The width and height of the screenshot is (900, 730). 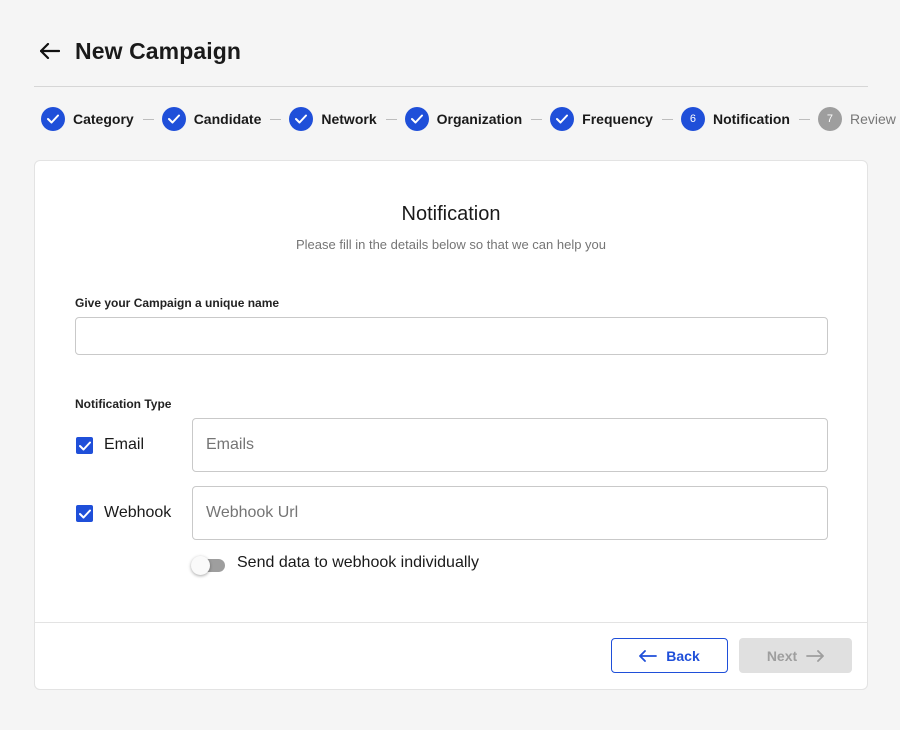 What do you see at coordinates (510, 513) in the screenshot?
I see `webhook-url-input` at bounding box center [510, 513].